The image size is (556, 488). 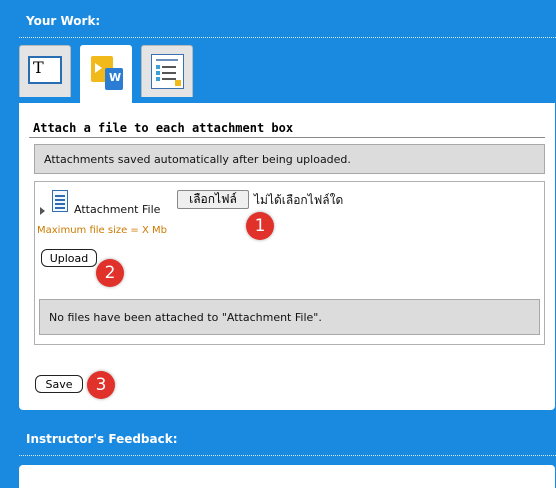 What do you see at coordinates (287, 455) in the screenshot?
I see `feedback-divider` at bounding box center [287, 455].